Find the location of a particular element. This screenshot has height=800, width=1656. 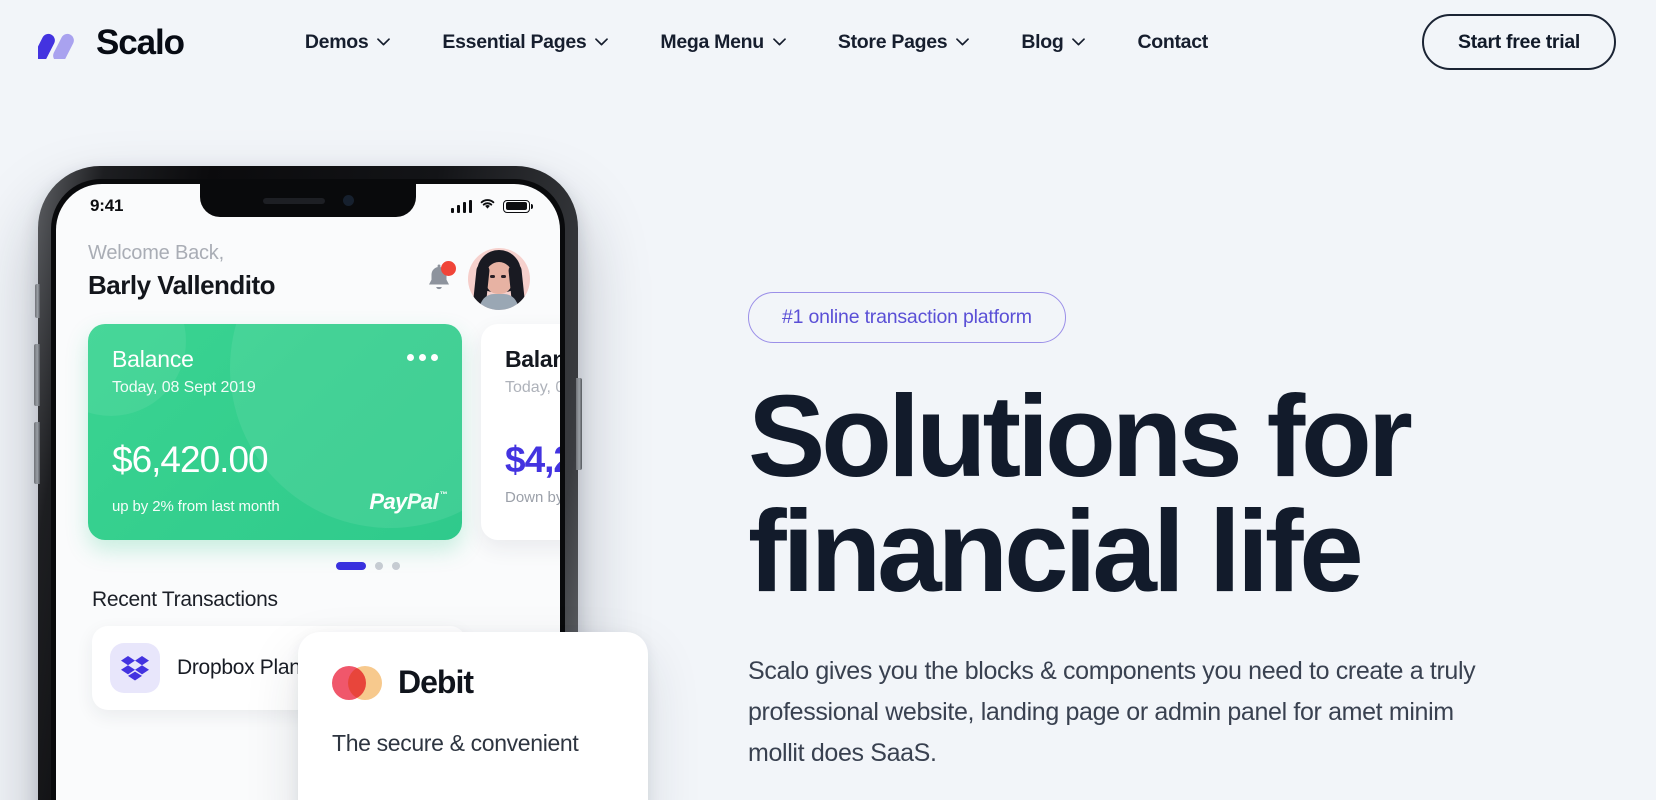

status-bar-time: 9:41 is located at coordinates (107, 205).